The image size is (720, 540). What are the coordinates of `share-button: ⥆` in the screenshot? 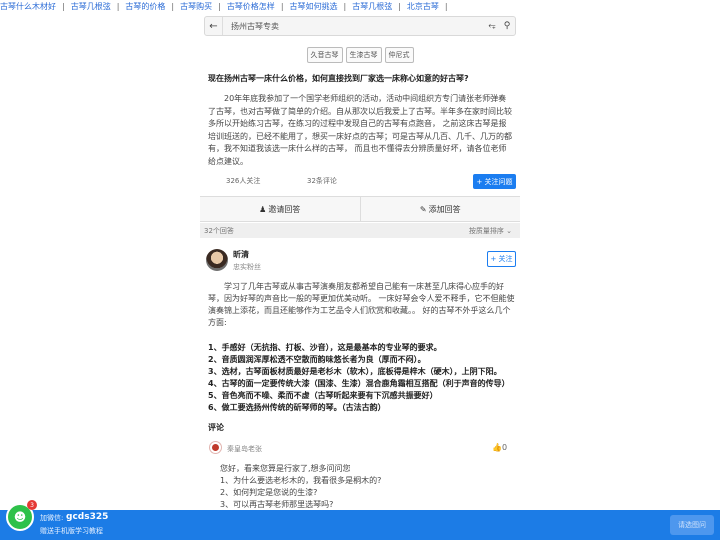 It's located at (492, 26).